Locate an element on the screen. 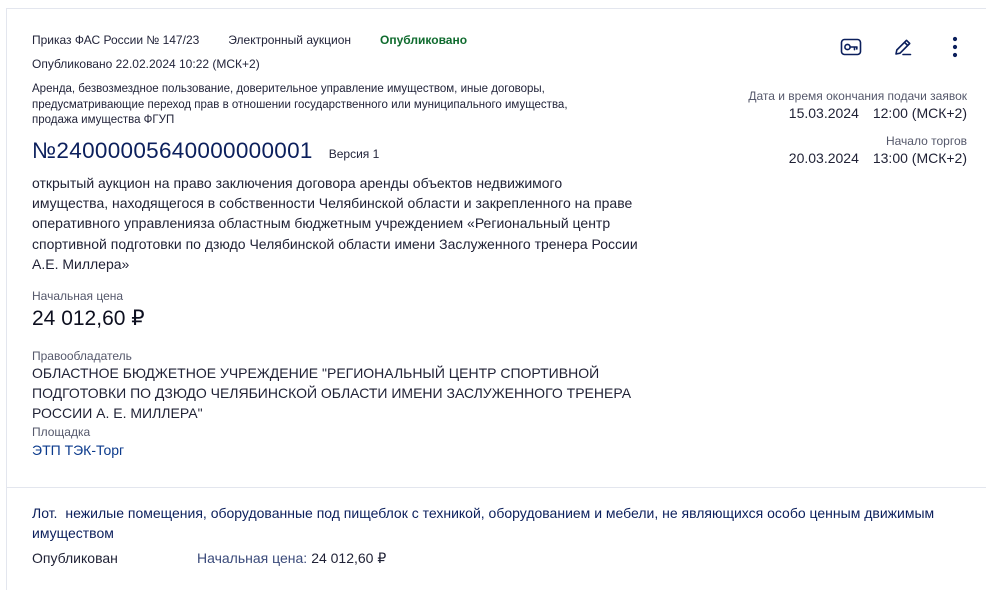 This screenshot has width=986, height=590. lot-price-label: Начальная цена: is located at coordinates (252, 558).